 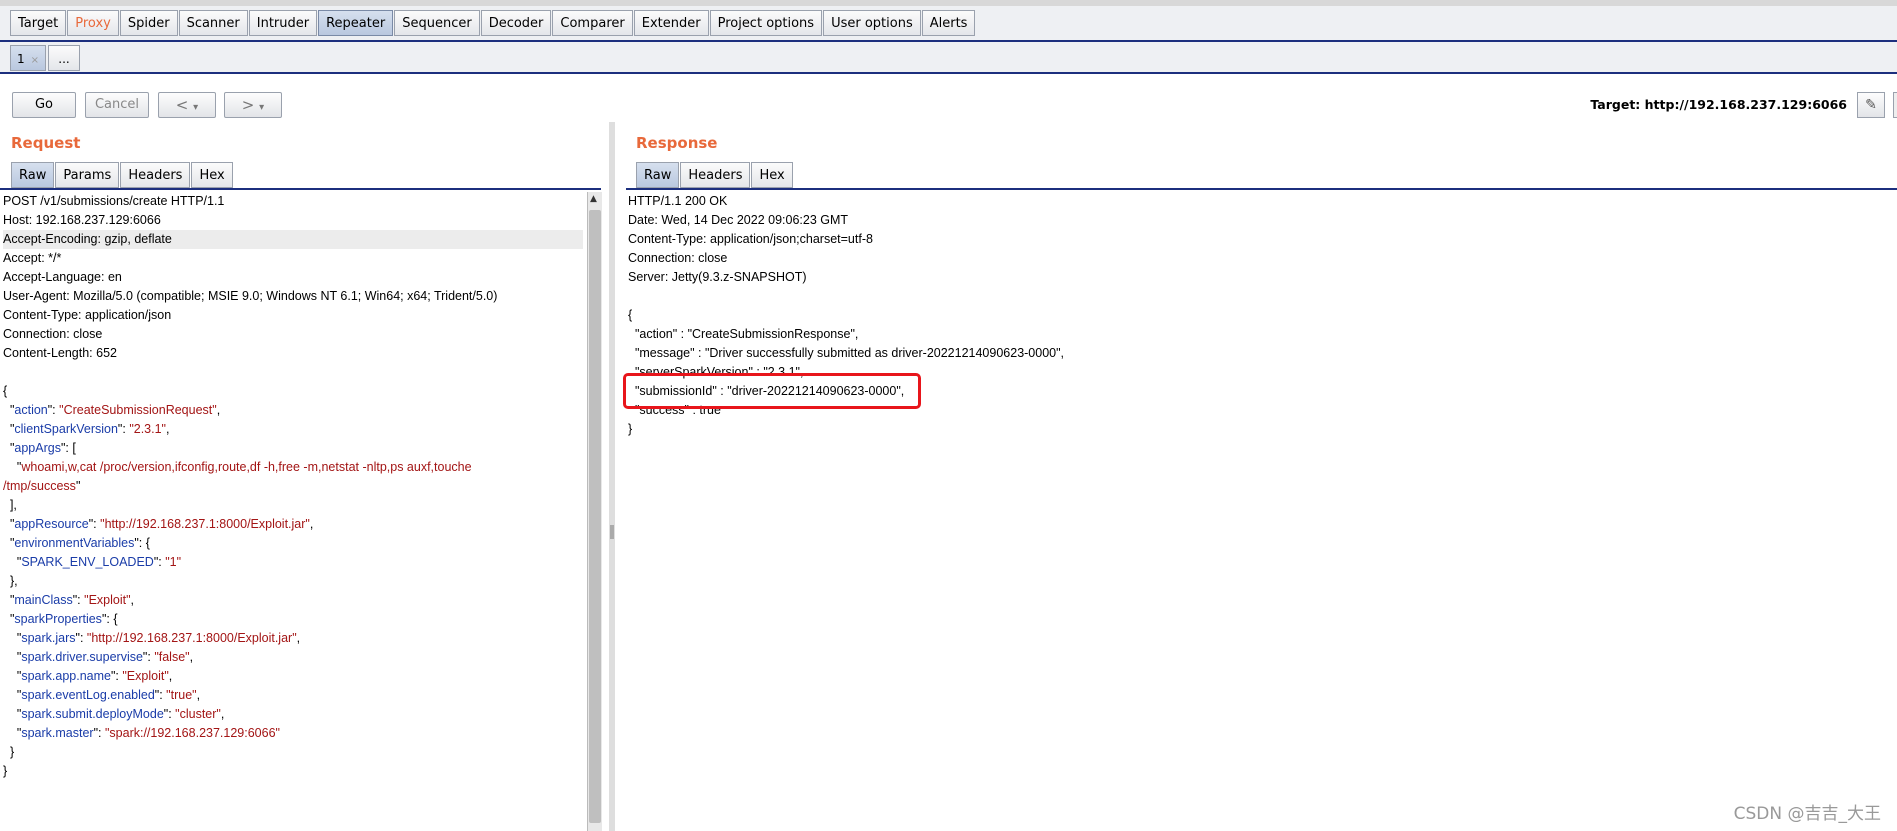 What do you see at coordinates (293, 581) in the screenshot?
I see `code-line: },` at bounding box center [293, 581].